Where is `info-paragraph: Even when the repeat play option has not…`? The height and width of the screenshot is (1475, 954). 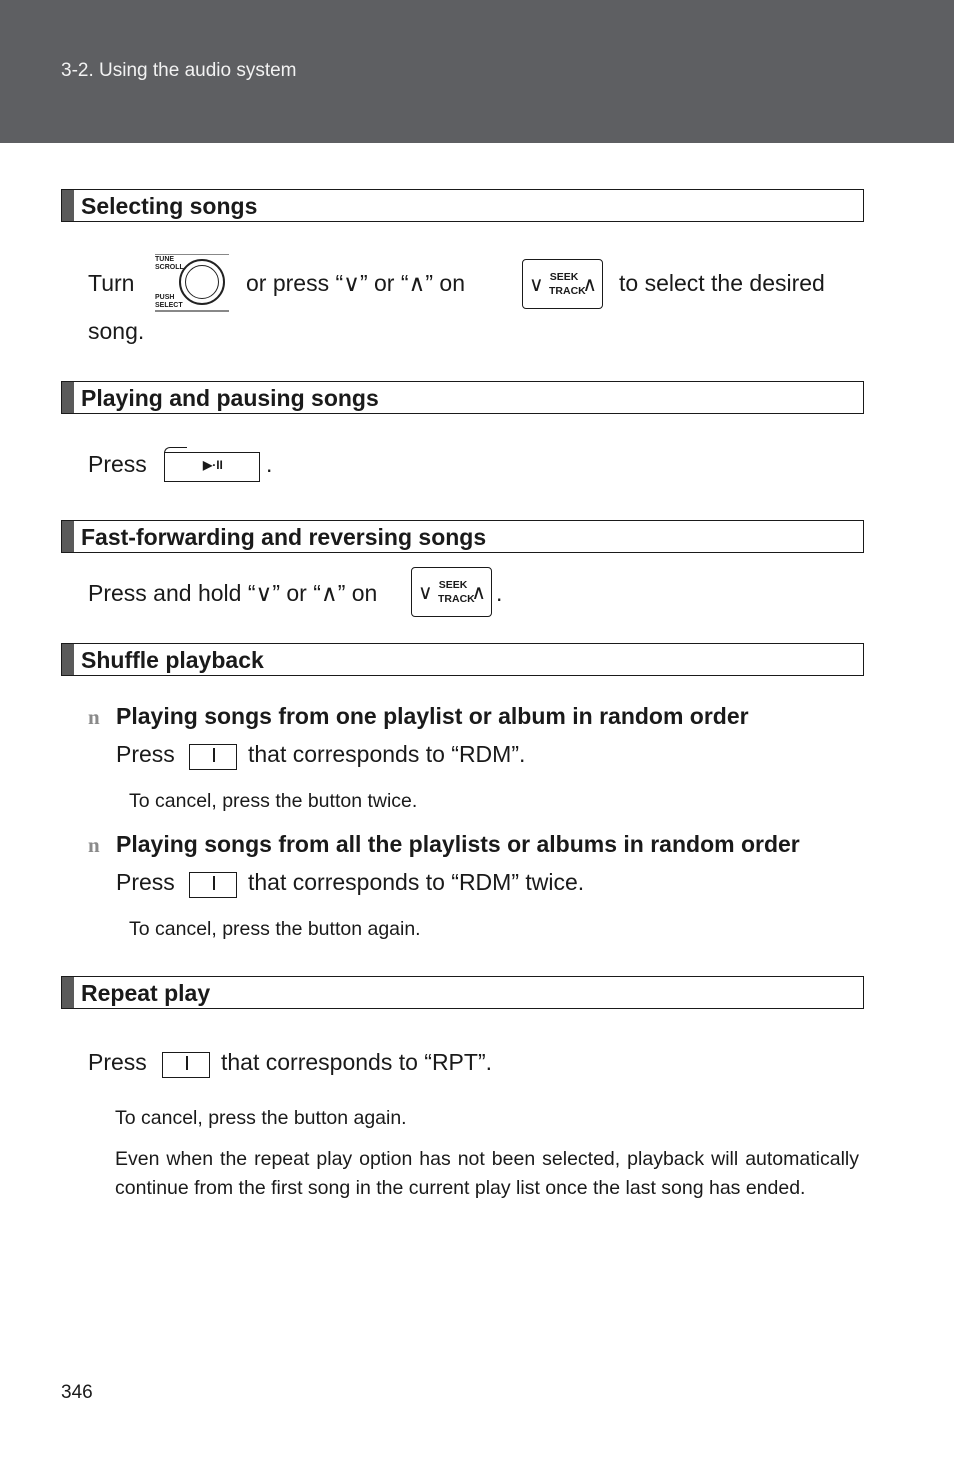
info-paragraph: Even when the repeat play option has not… is located at coordinates (487, 1173).